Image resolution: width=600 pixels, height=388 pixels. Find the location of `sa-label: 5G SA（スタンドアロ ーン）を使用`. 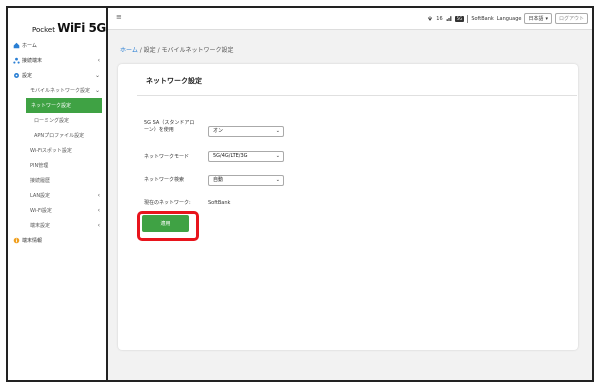

sa-label: 5G SA（スタンドアロ ーン）を使用 is located at coordinates (169, 127).